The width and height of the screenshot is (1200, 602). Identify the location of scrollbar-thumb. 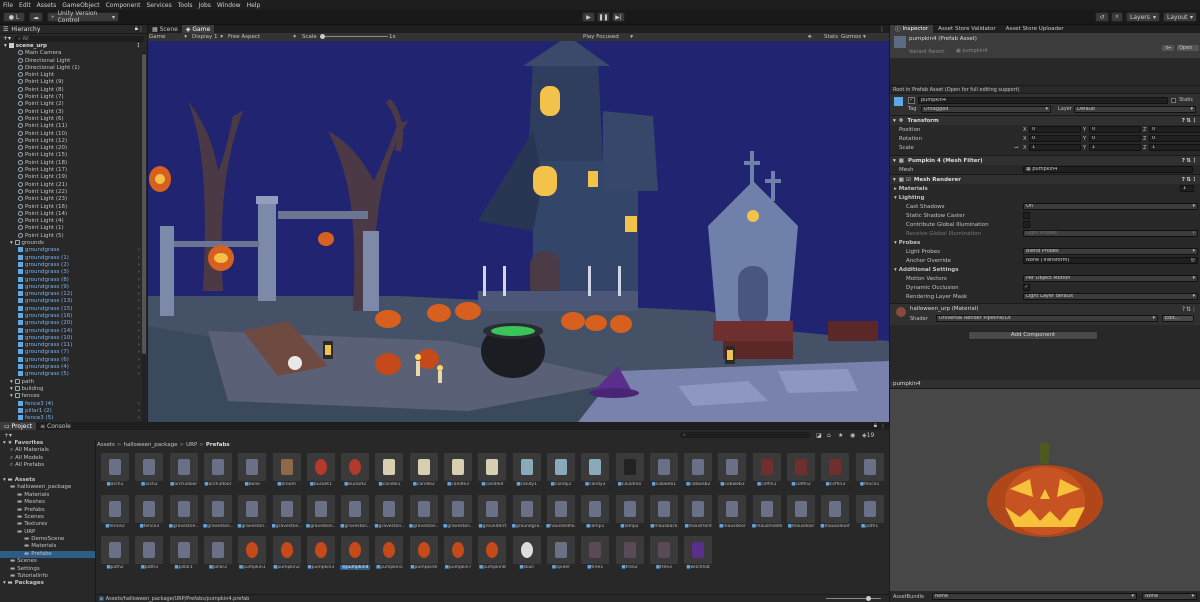
(144, 204).